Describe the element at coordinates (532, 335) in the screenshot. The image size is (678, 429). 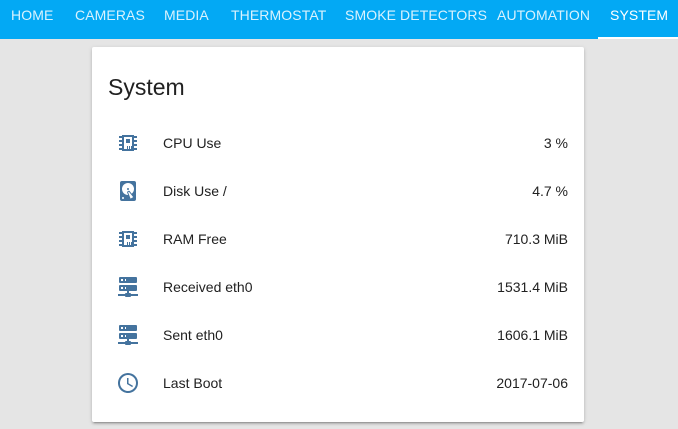
I see `state-value: 1606.1 MiB` at that location.